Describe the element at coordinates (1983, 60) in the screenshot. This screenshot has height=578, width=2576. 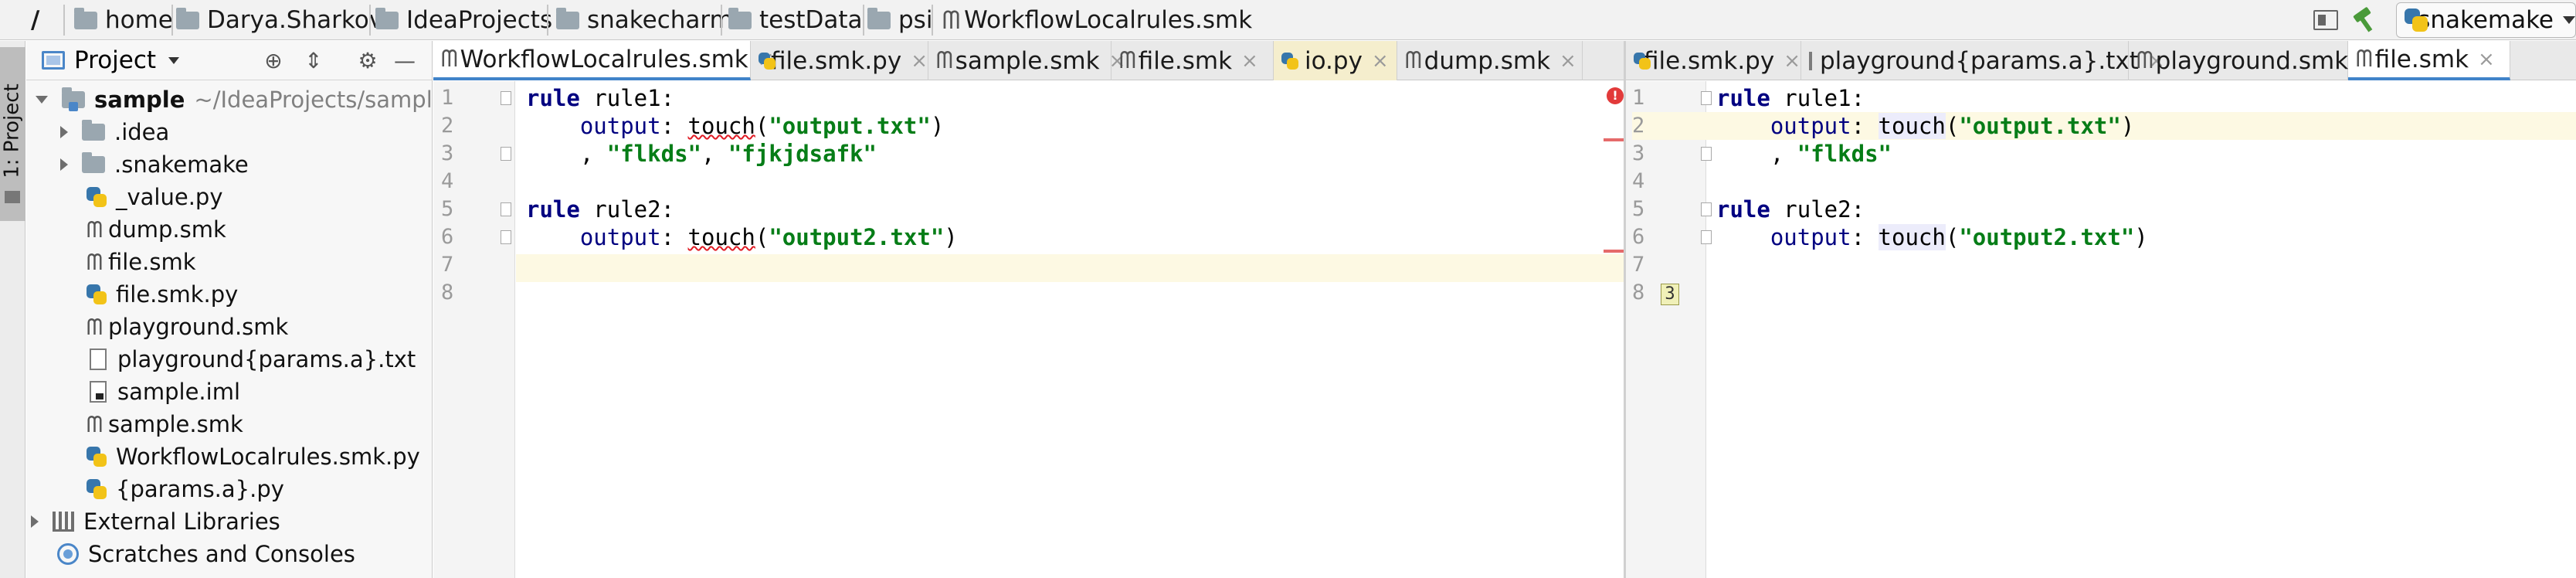
I see `tab-playground-txt: playground{params.a}.txt ×` at that location.